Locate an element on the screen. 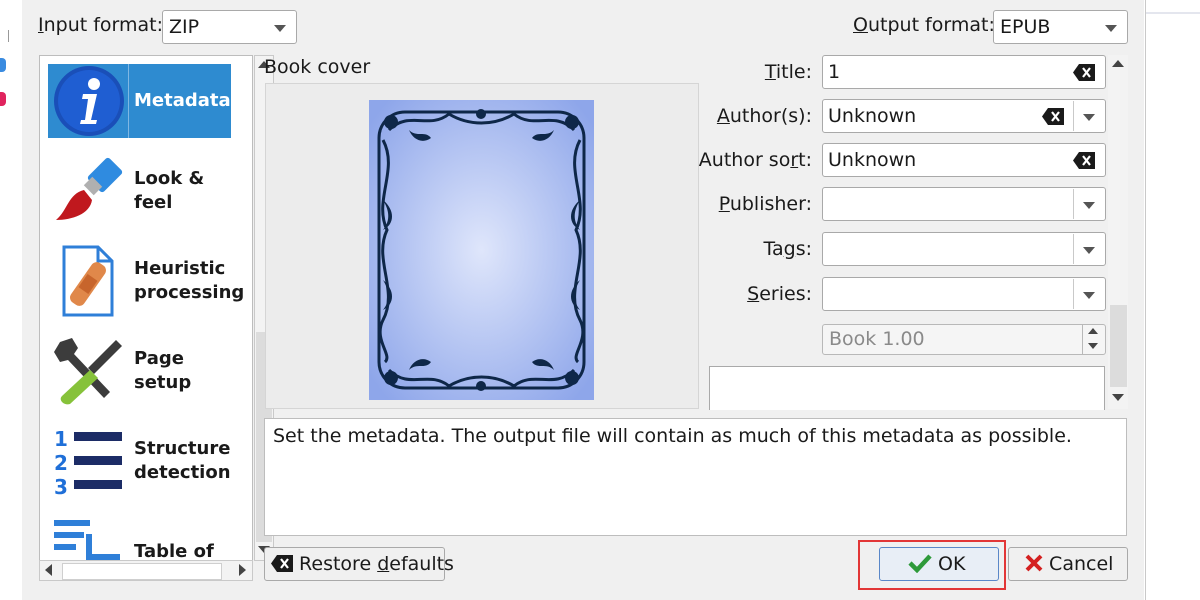 Image resolution: width=1200 pixels, height=600 pixels. spinbox-buttons is located at coordinates (1093, 339).